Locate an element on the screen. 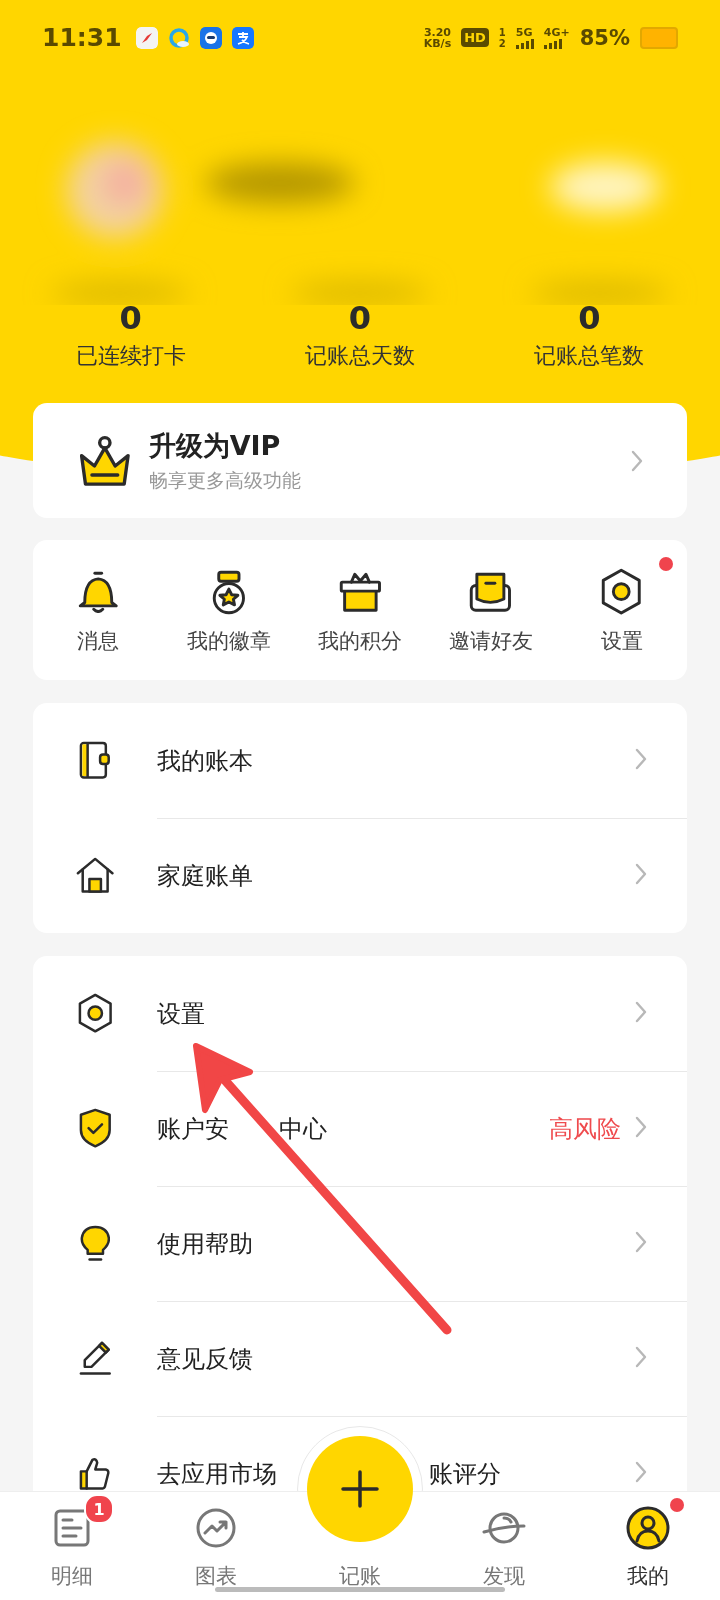  stat-label: 记账总笔数 is located at coordinates (589, 356).